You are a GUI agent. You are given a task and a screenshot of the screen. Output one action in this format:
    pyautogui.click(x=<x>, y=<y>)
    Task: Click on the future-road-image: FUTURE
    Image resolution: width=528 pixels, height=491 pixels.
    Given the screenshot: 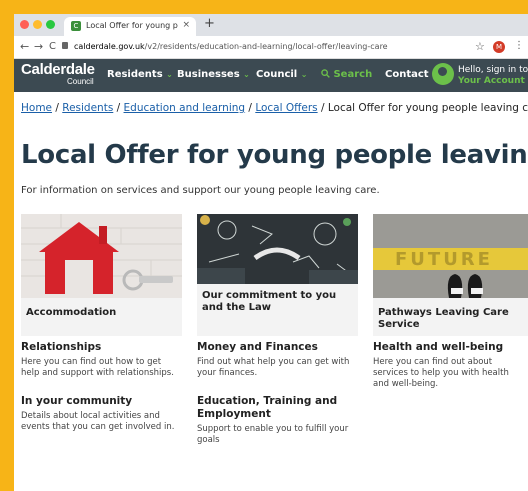 What is the action you would take?
    pyautogui.click(x=450, y=256)
    